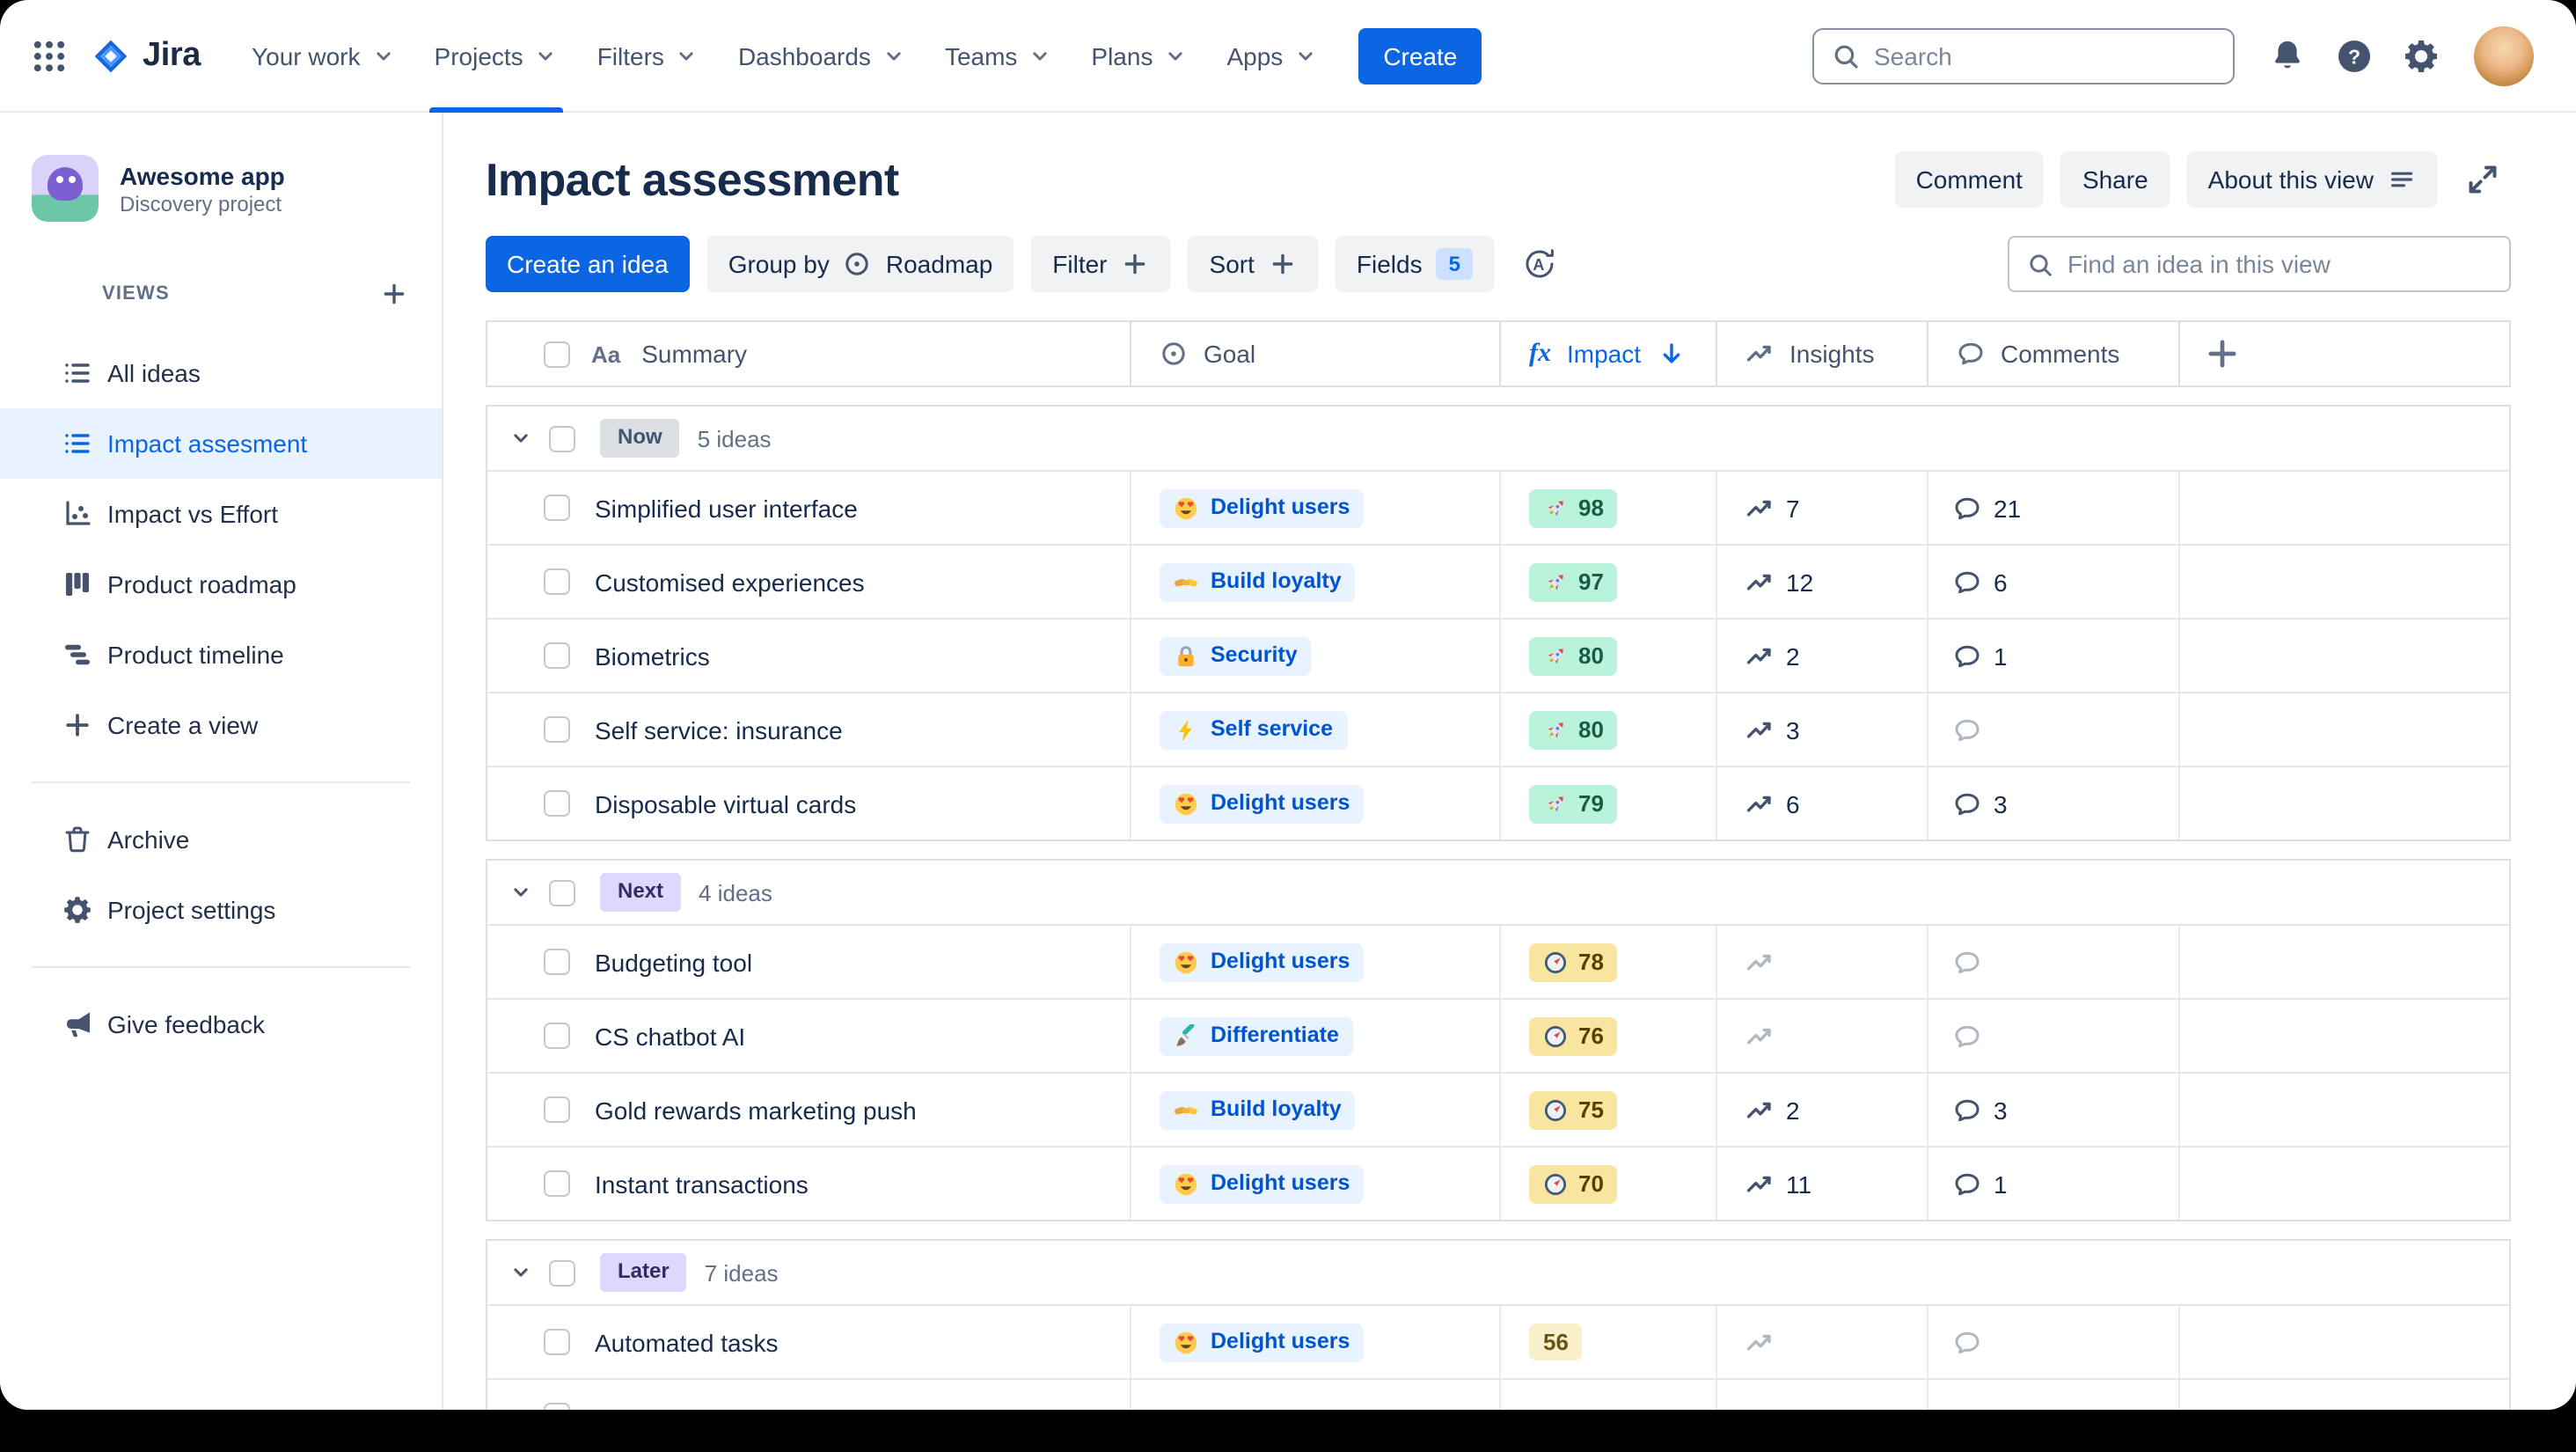 This screenshot has width=2576, height=1452. Describe the element at coordinates (1969, 180) in the screenshot. I see `comment-button: Comment` at that location.